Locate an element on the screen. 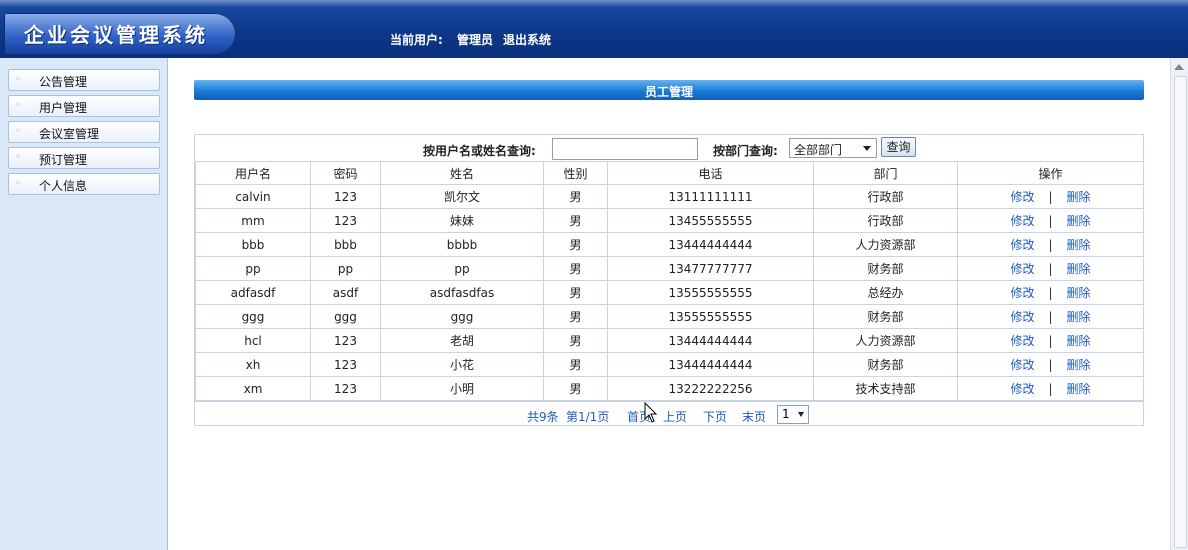 The height and width of the screenshot is (550, 1188). search-name-label: 按用户名或姓名查询: is located at coordinates (479, 151).